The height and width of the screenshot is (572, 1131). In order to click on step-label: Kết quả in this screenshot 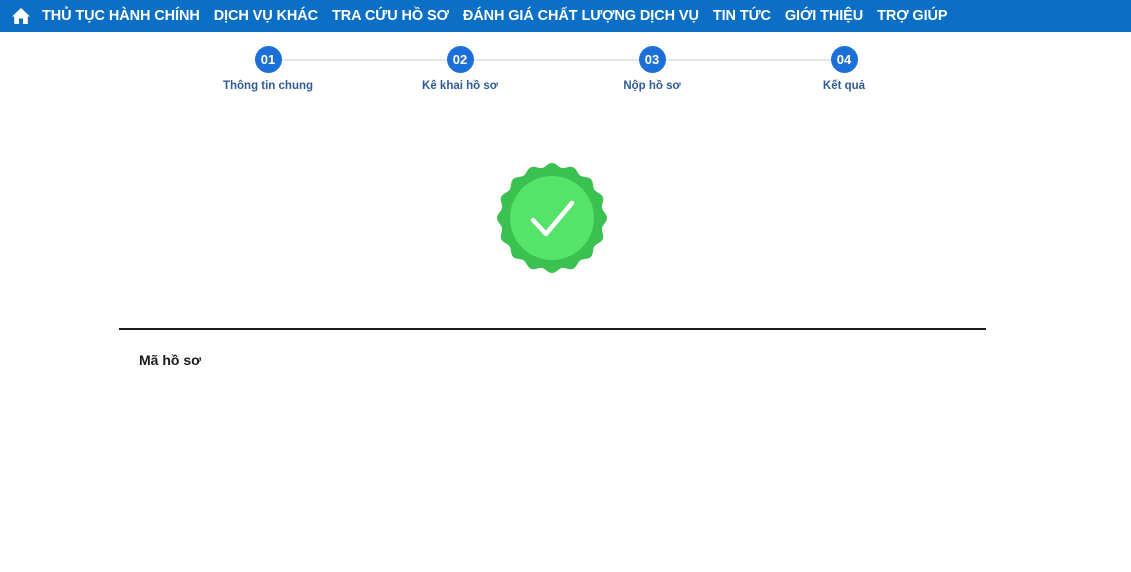, I will do `click(844, 86)`.